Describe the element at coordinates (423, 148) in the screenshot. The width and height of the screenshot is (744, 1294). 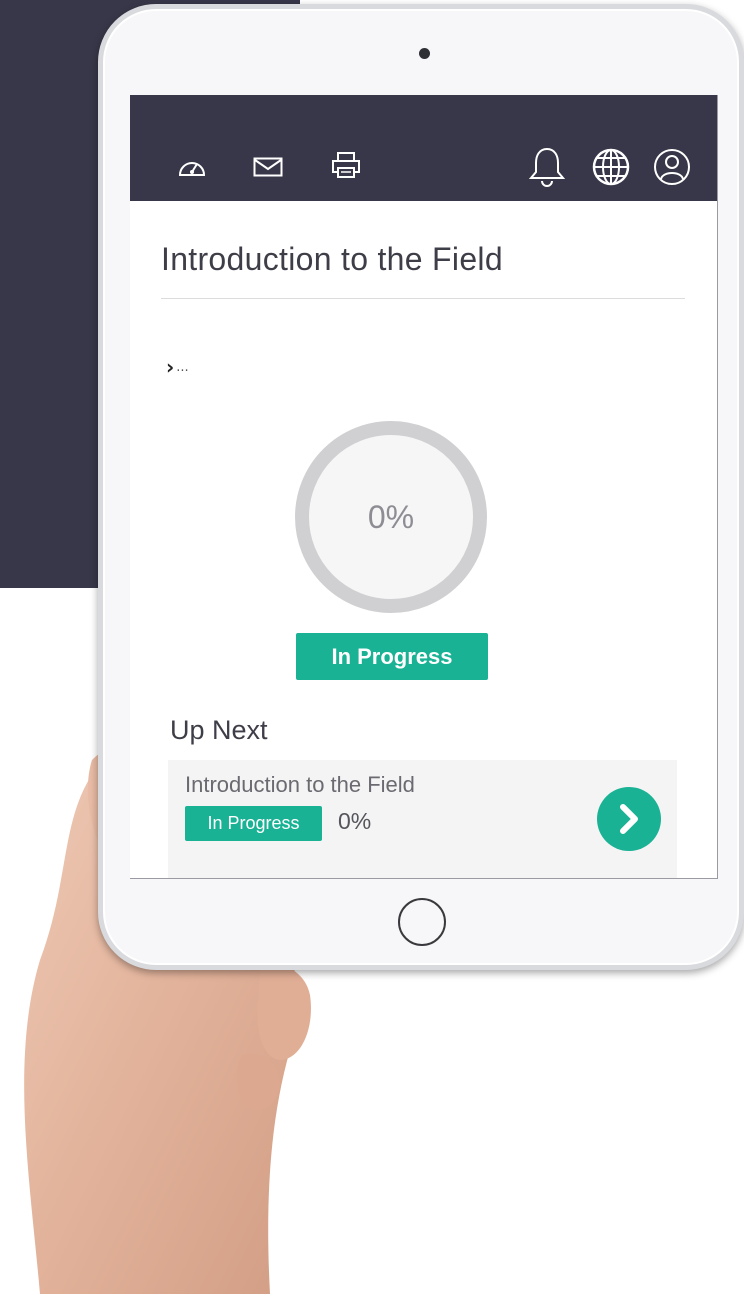
I see `top-navigation-bar` at that location.